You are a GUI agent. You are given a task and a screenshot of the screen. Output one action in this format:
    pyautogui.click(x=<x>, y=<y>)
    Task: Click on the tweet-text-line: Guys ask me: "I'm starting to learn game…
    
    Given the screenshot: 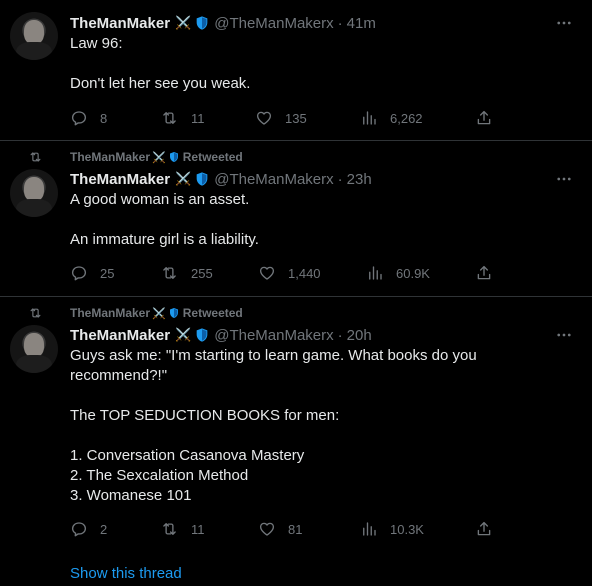 What is the action you would take?
    pyautogui.click(x=273, y=355)
    